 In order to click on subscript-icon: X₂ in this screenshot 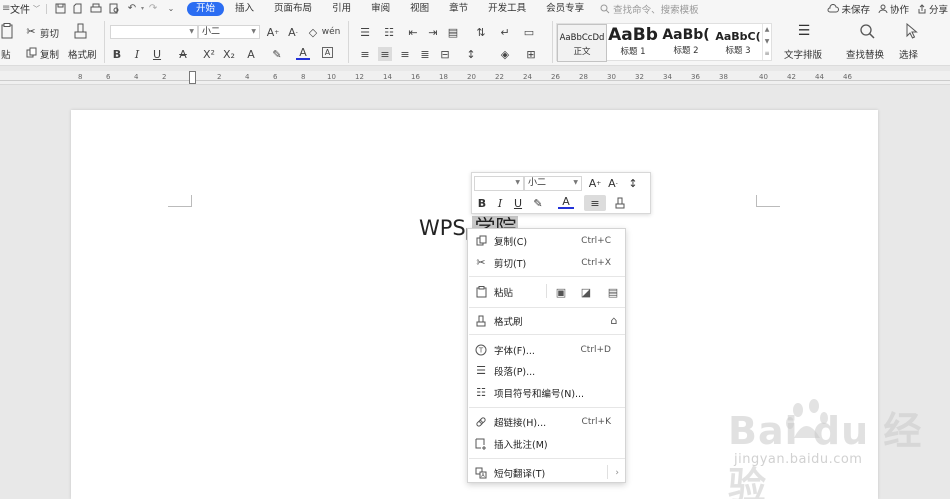, I will do `click(229, 54)`.